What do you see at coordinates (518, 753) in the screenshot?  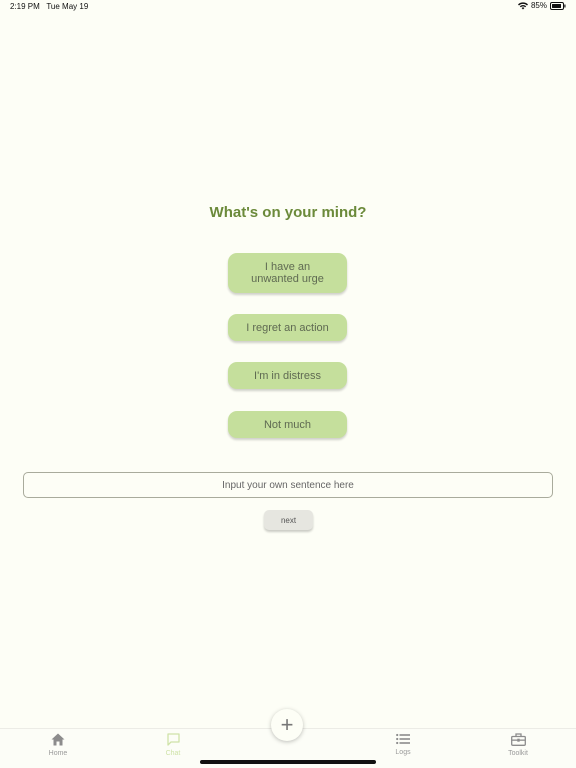 I see `tab-label: Toolkit` at bounding box center [518, 753].